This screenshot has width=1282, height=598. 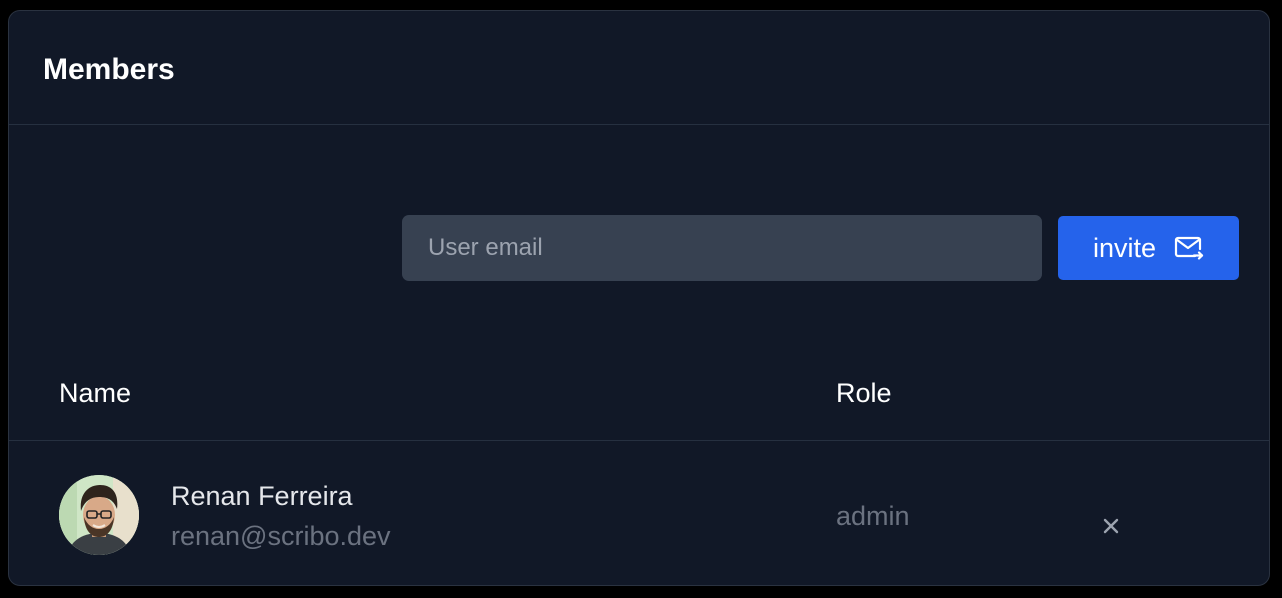 What do you see at coordinates (1124, 247) in the screenshot?
I see `invite-button-label: invite` at bounding box center [1124, 247].